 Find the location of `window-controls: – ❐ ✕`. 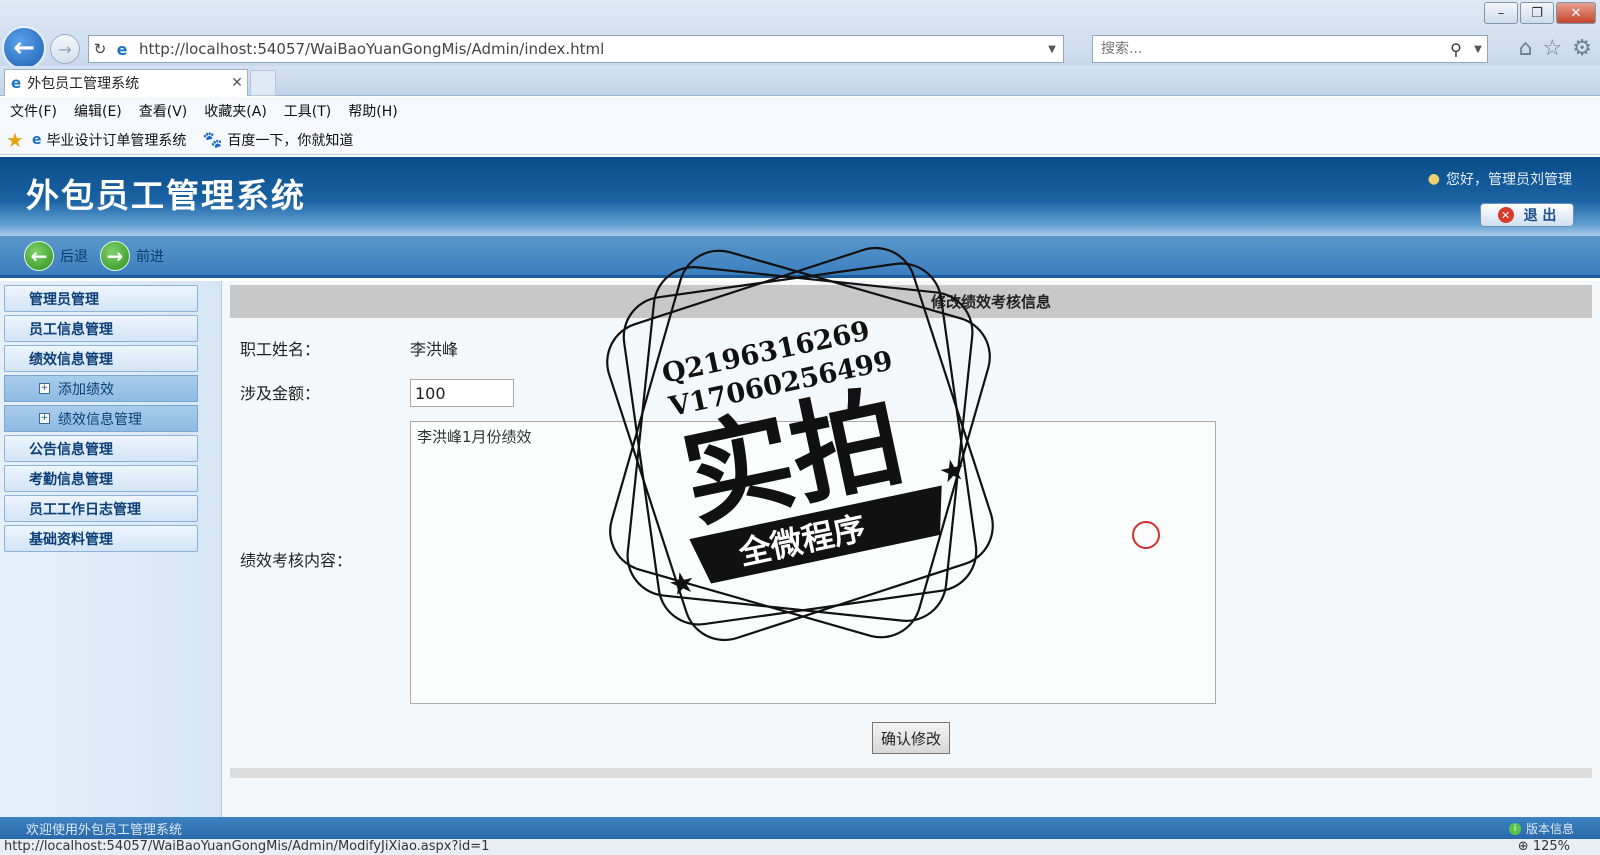

window-controls: – ❐ ✕ is located at coordinates (1540, 13).